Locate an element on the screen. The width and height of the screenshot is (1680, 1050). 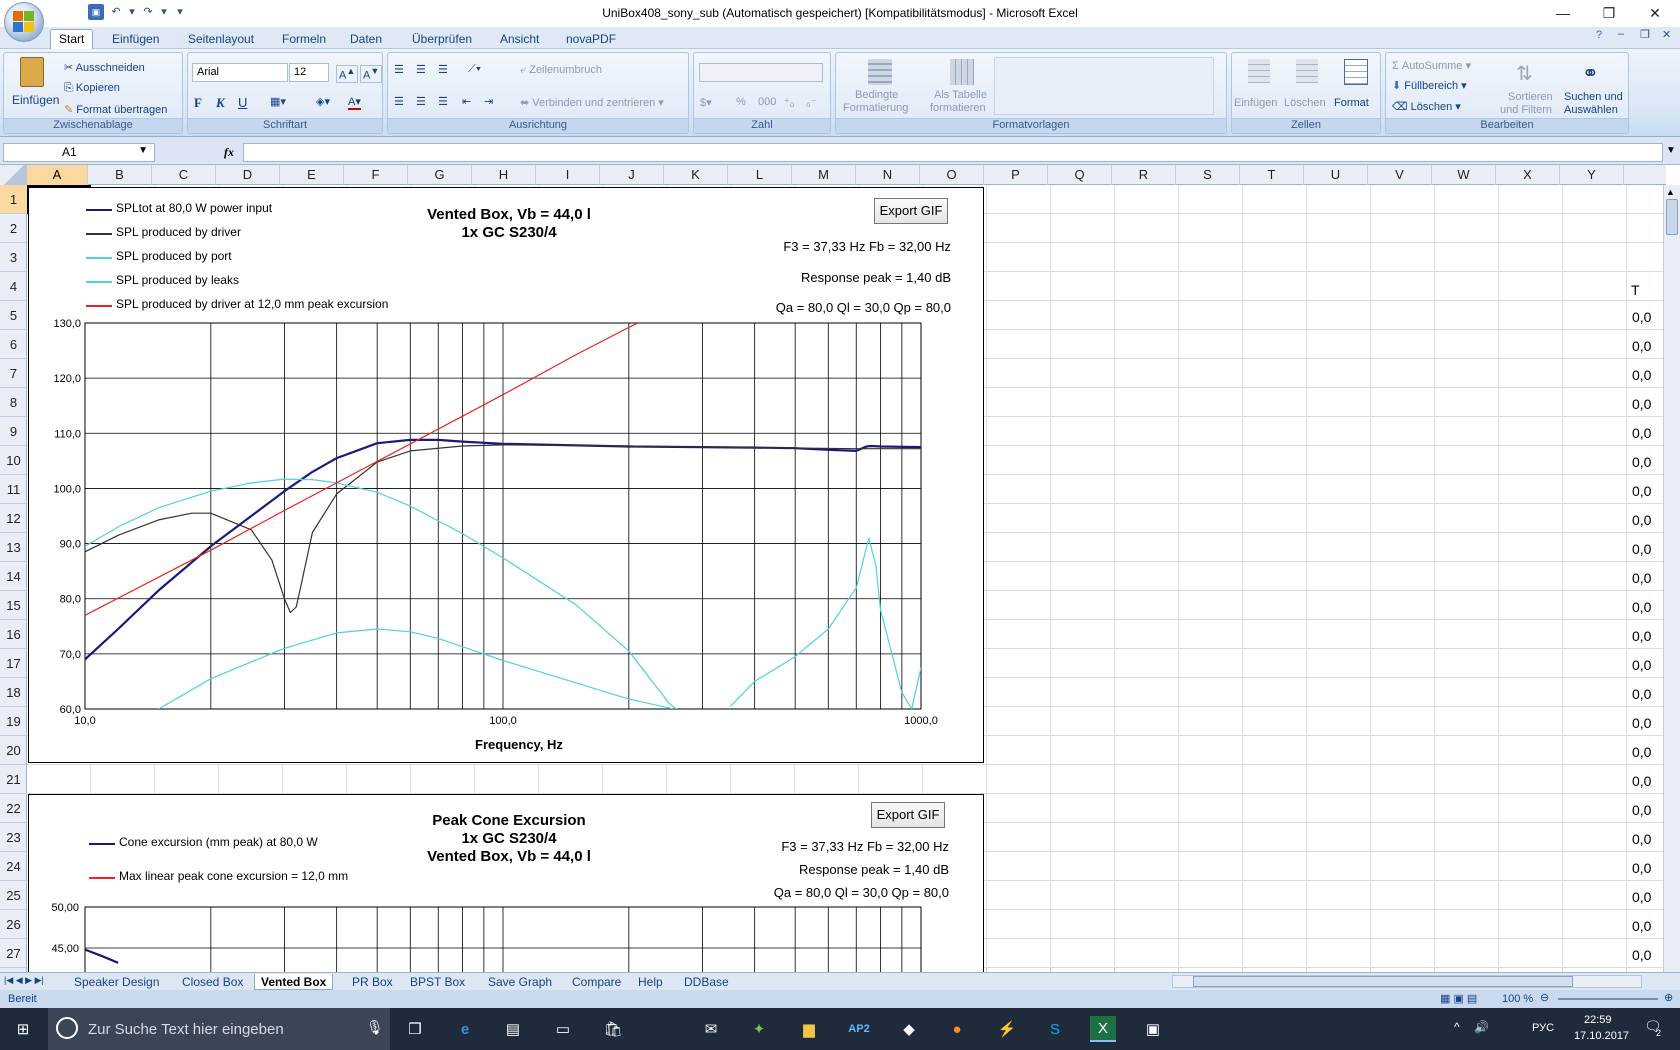
conditional-formatting-button: Bedingte Formatierung is located at coordinates (880, 87).